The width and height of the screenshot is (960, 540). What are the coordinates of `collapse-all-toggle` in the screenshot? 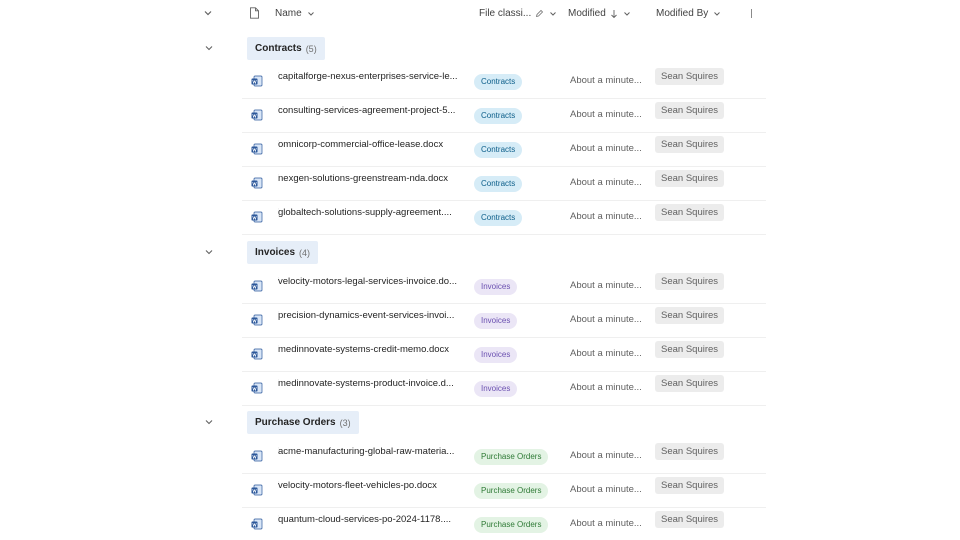 It's located at (208, 13).